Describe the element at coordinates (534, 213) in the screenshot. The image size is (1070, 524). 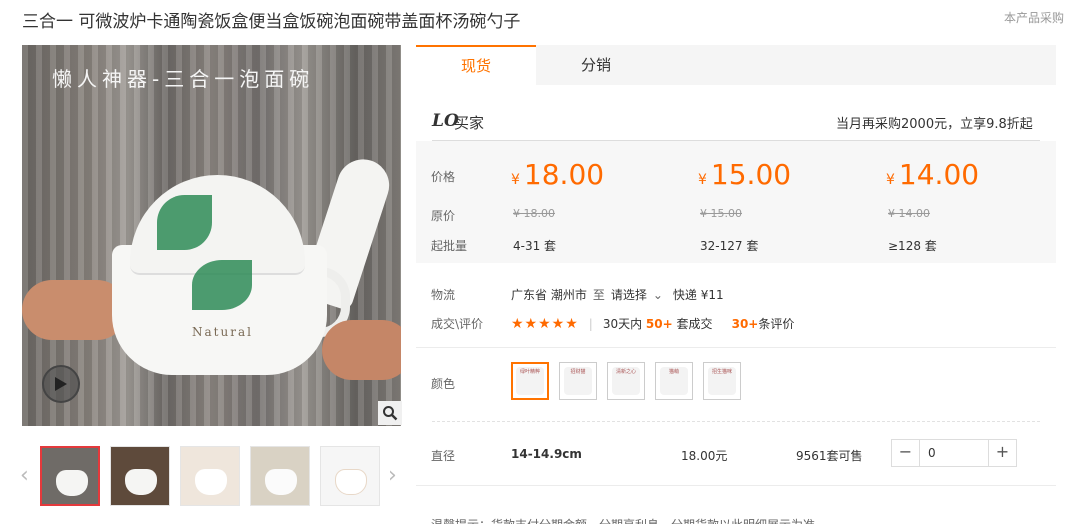
I see `tier-original-price-1: ¥ 18.00` at that location.